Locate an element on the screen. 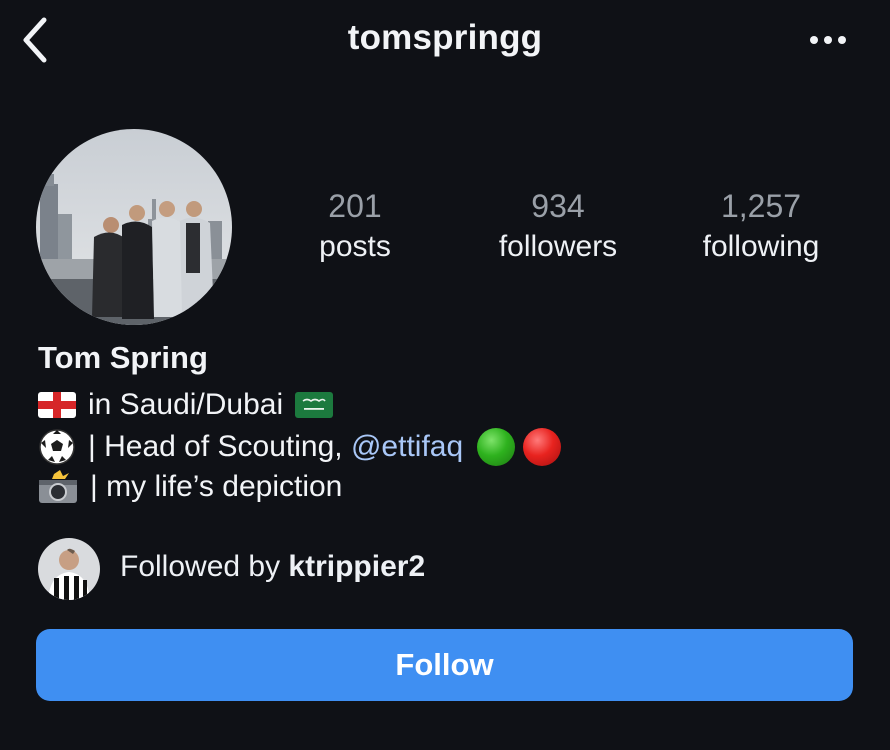  posts-stat: 201 posts is located at coordinates (355, 227).